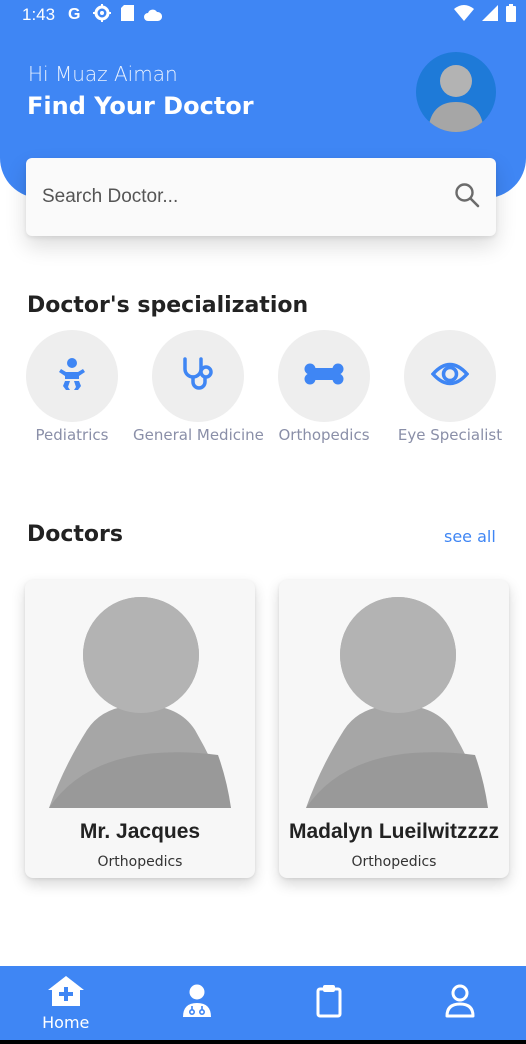 The height and width of the screenshot is (1044, 526). What do you see at coordinates (39, 14) in the screenshot?
I see `status-time: 1:43` at bounding box center [39, 14].